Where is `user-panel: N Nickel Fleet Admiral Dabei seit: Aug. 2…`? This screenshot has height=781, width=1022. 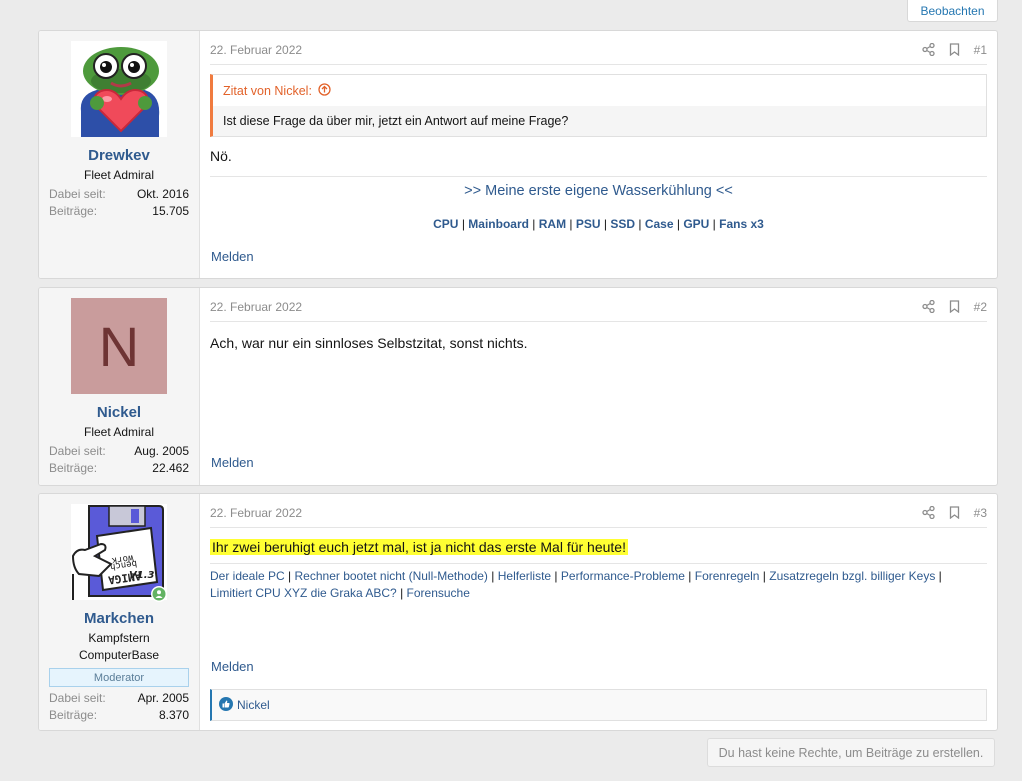
user-panel: N Nickel Fleet Admiral Dabei seit: Aug. 2… is located at coordinates (119, 386).